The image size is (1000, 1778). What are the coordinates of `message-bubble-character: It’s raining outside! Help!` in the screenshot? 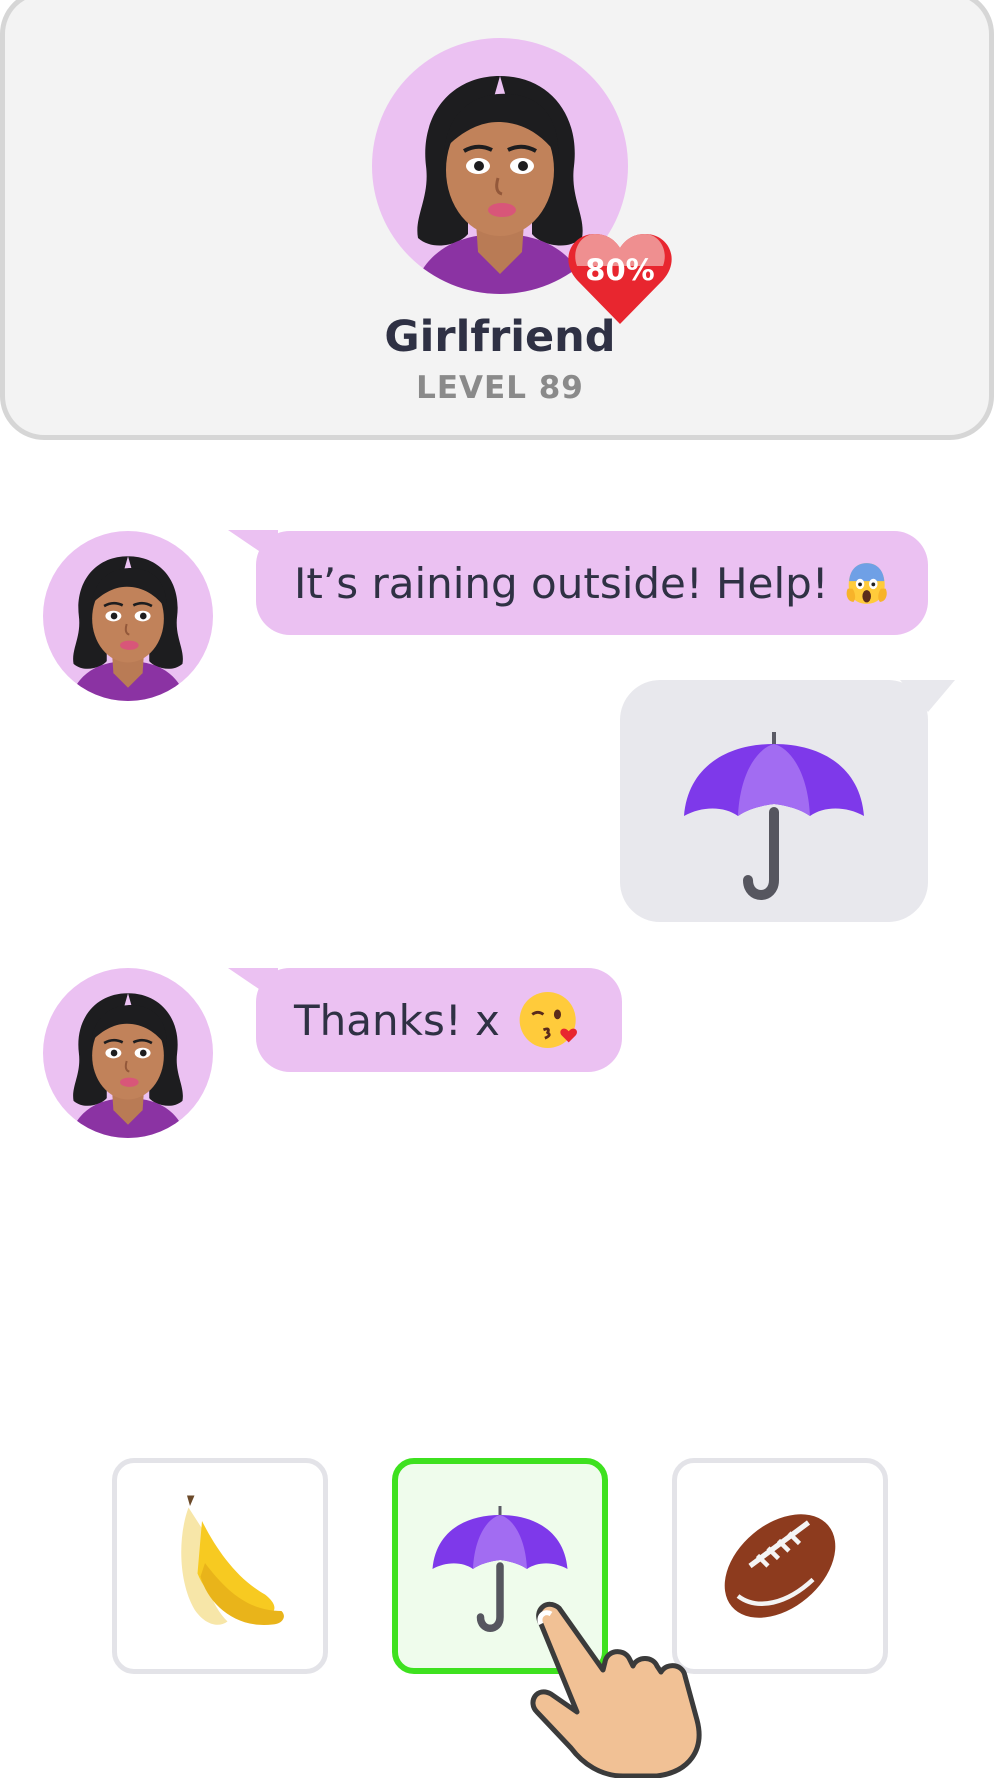 It's located at (592, 583).